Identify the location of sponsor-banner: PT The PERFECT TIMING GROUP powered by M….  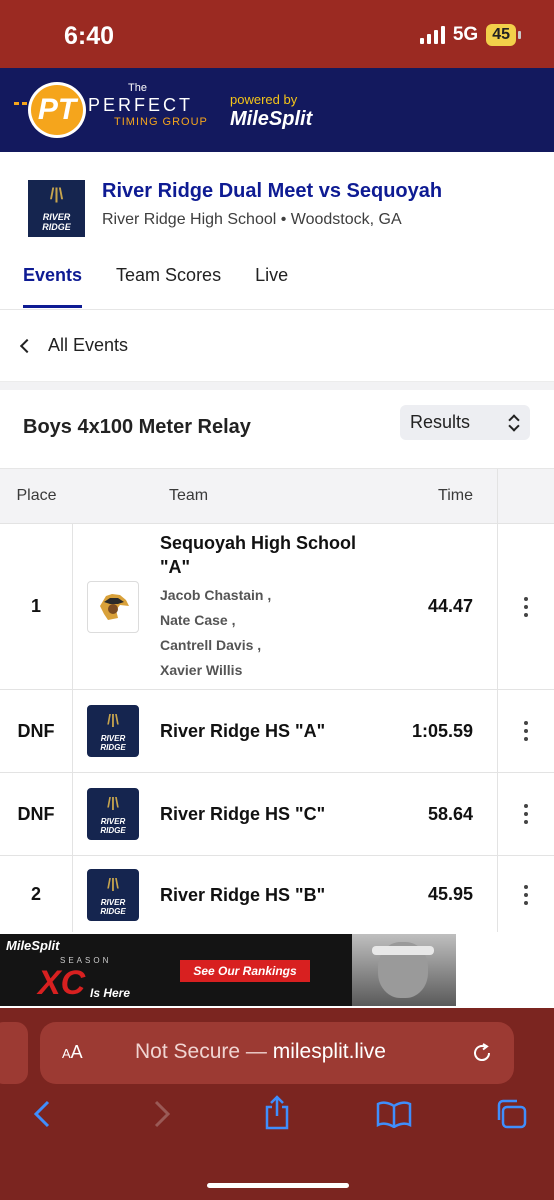
(277, 110).